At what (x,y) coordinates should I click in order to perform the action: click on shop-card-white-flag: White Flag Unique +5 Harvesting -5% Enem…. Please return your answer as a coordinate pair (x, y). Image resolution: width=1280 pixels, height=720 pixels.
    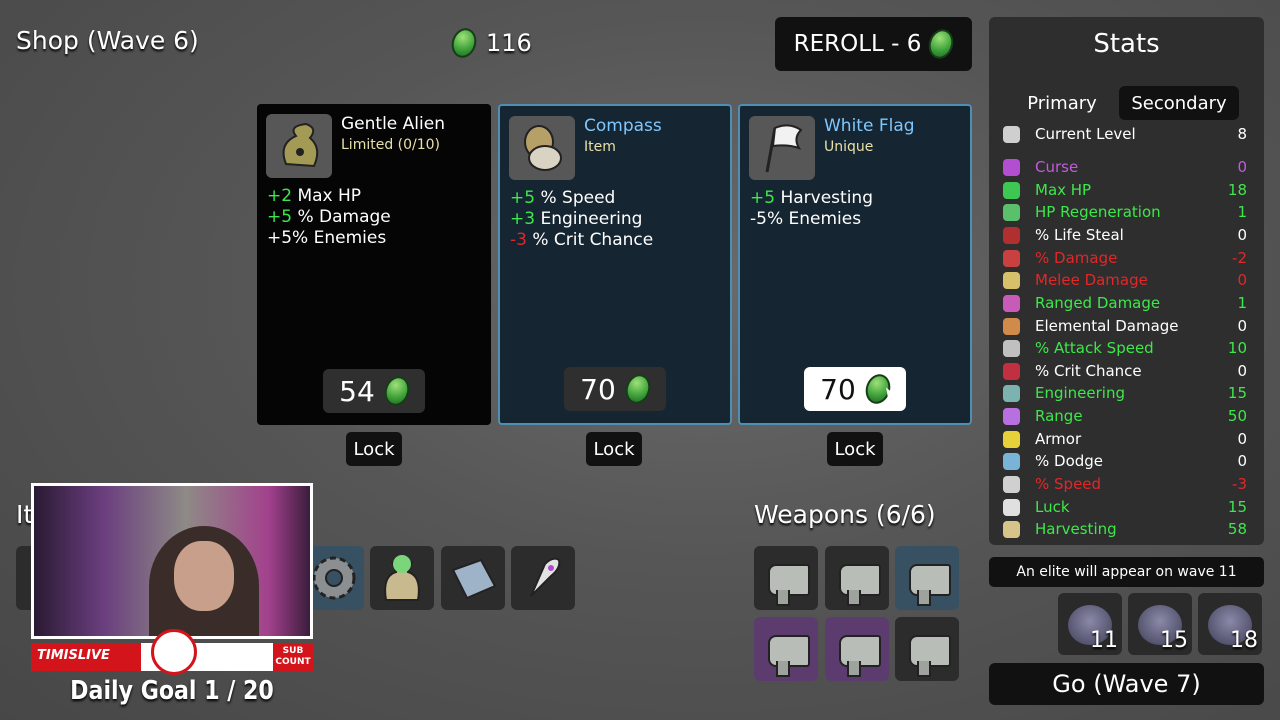
    Looking at the image, I should click on (855, 264).